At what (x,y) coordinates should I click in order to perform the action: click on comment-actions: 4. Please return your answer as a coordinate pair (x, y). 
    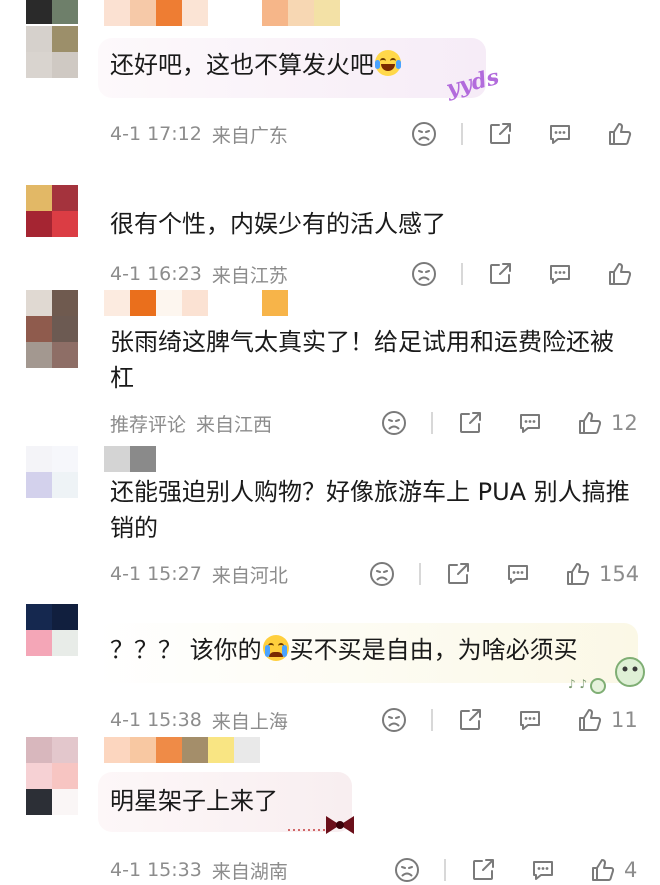
    Looking at the image, I should click on (330, 870).